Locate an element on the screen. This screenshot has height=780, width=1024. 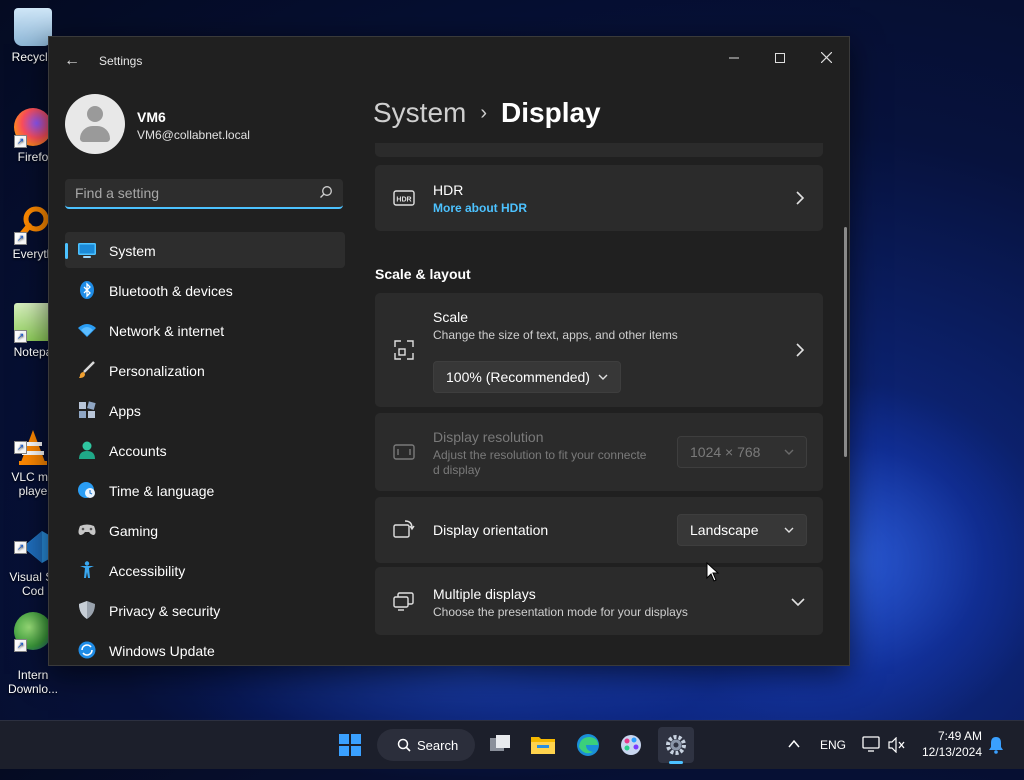
card-display-orientation: Display orientation Landscape is located at coordinates (599, 530).